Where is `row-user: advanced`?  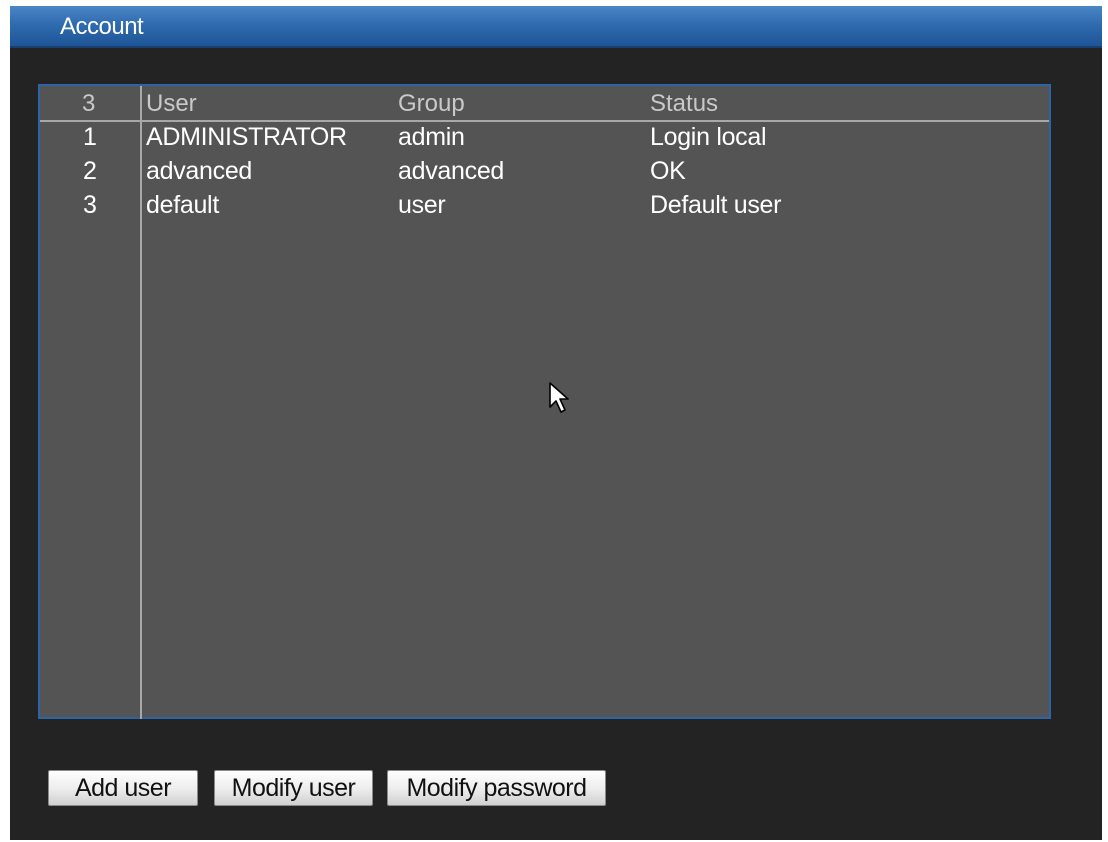
row-user: advanced is located at coordinates (199, 171).